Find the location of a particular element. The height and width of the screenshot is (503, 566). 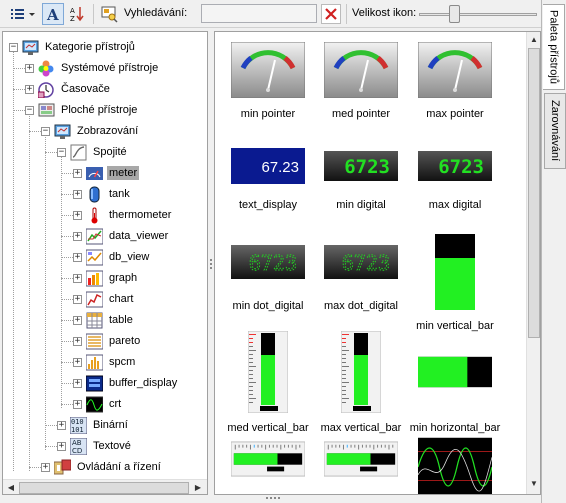

tree-item-8: + tank is located at coordinates (102, 194).